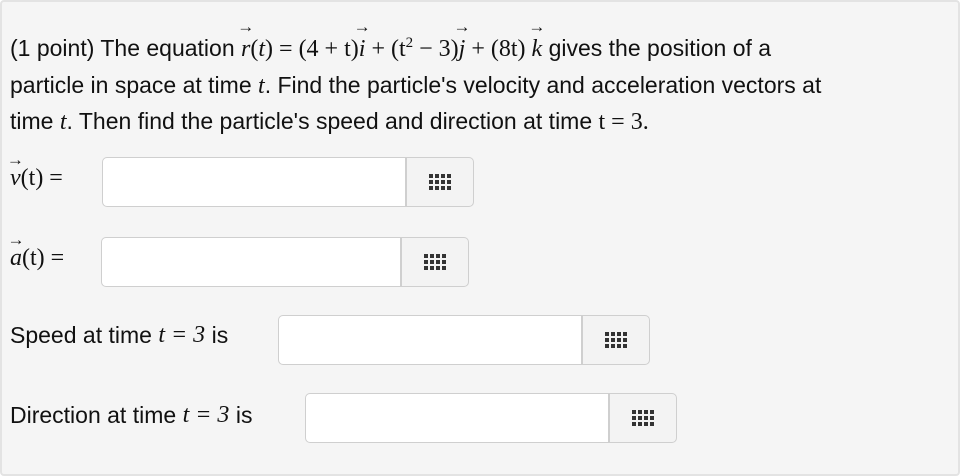 The width and height of the screenshot is (960, 476). I want to click on velocity-label: v(t) =, so click(36, 178).